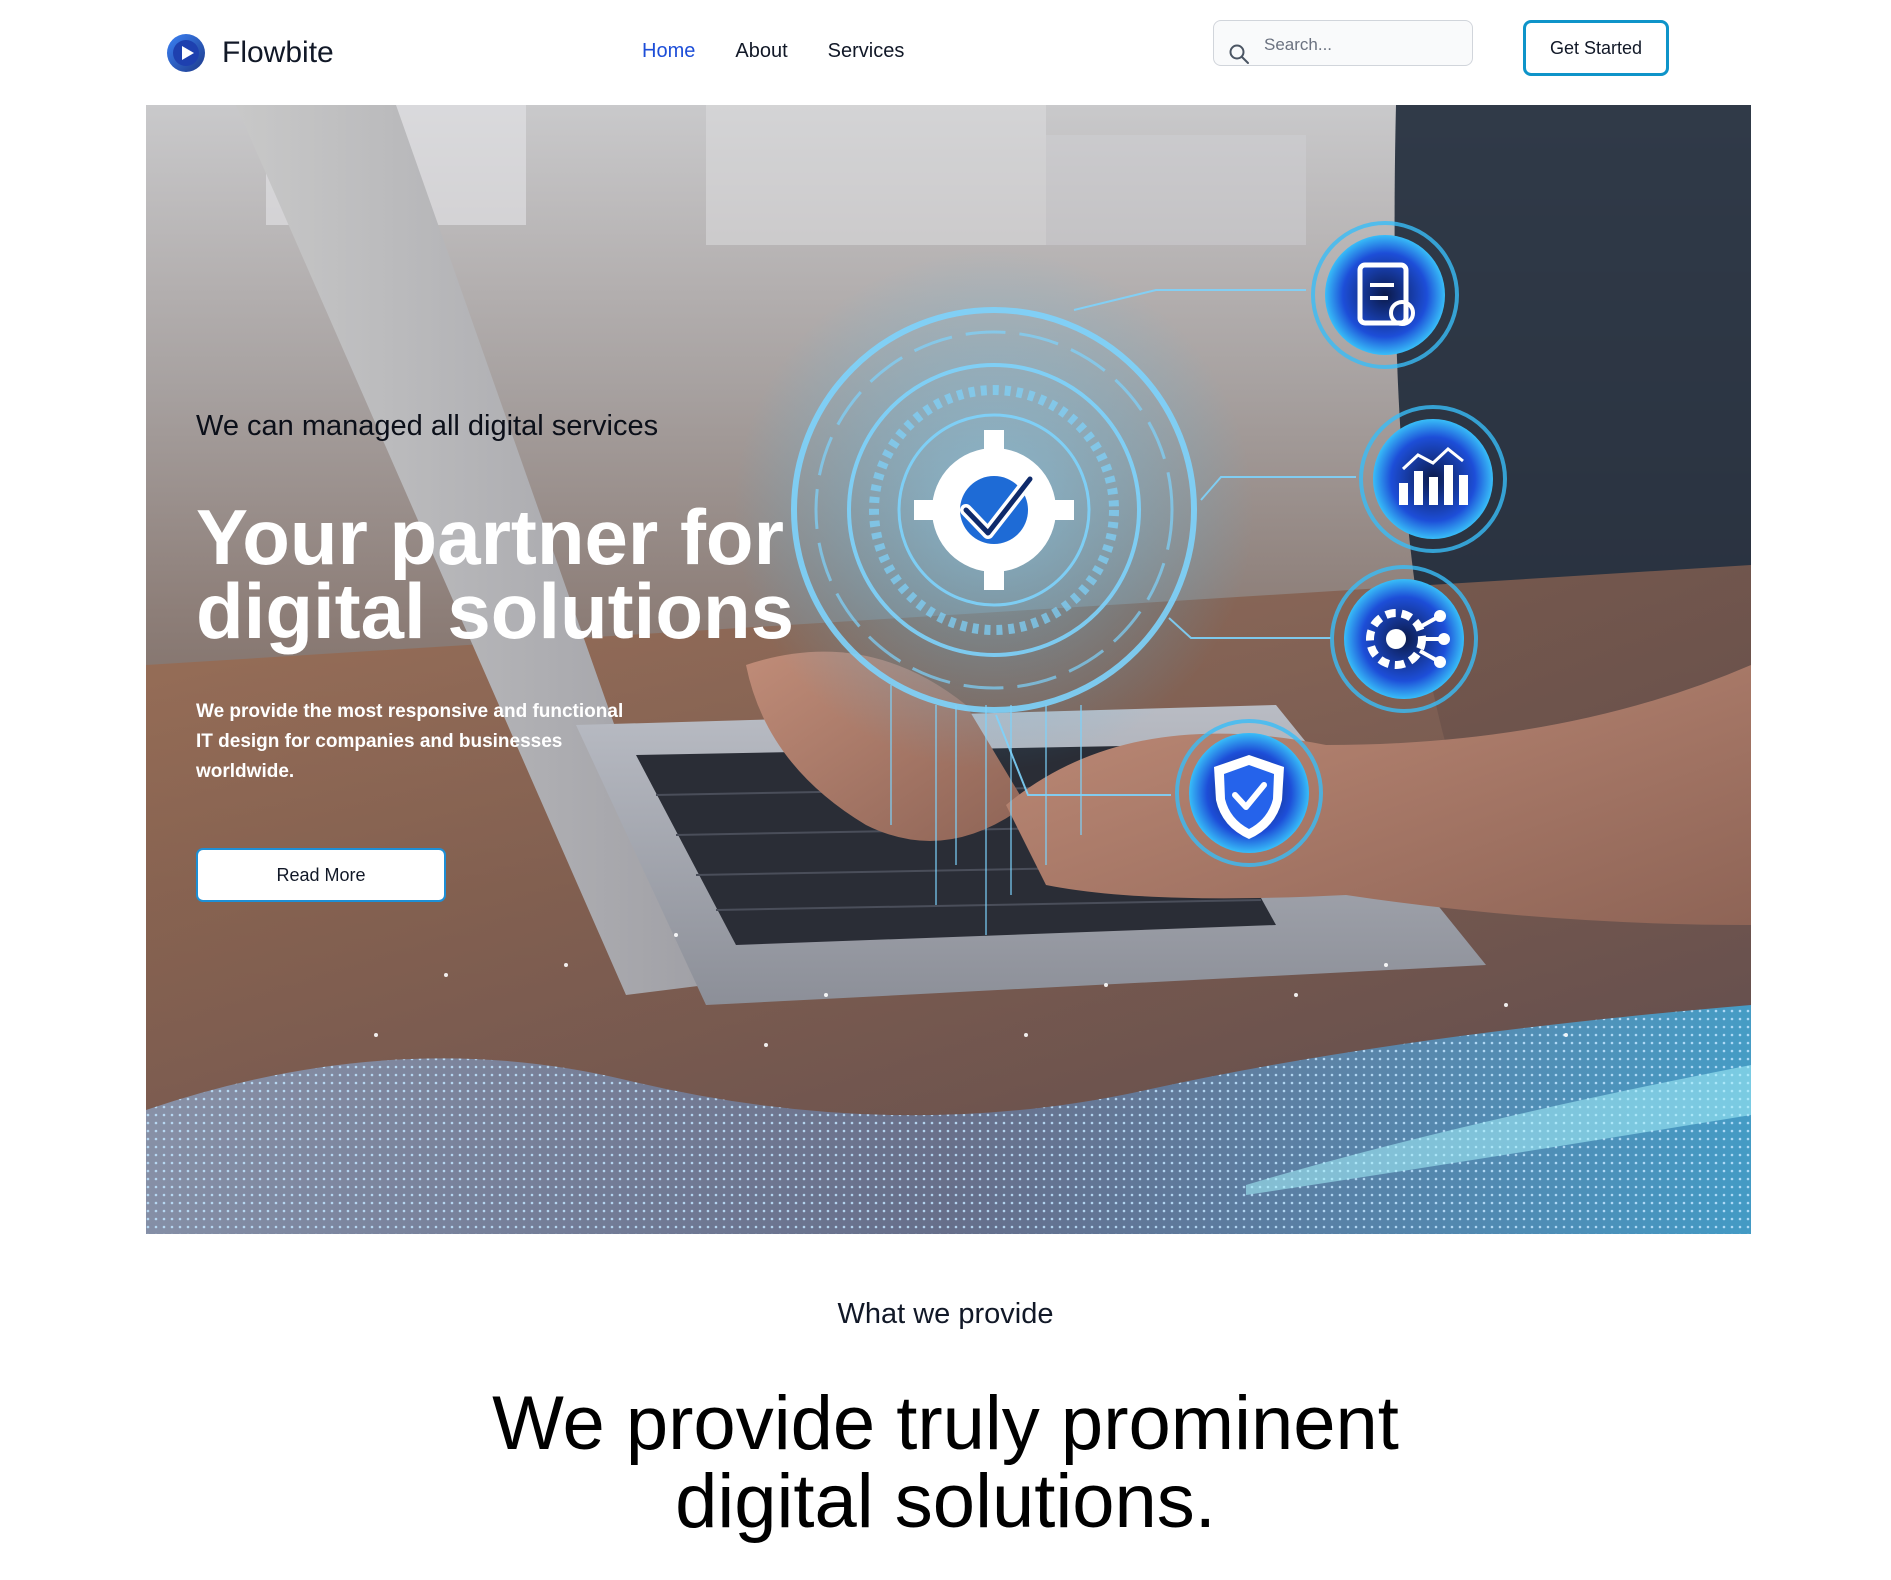  What do you see at coordinates (1364, 45) in the screenshot?
I see `search-input` at bounding box center [1364, 45].